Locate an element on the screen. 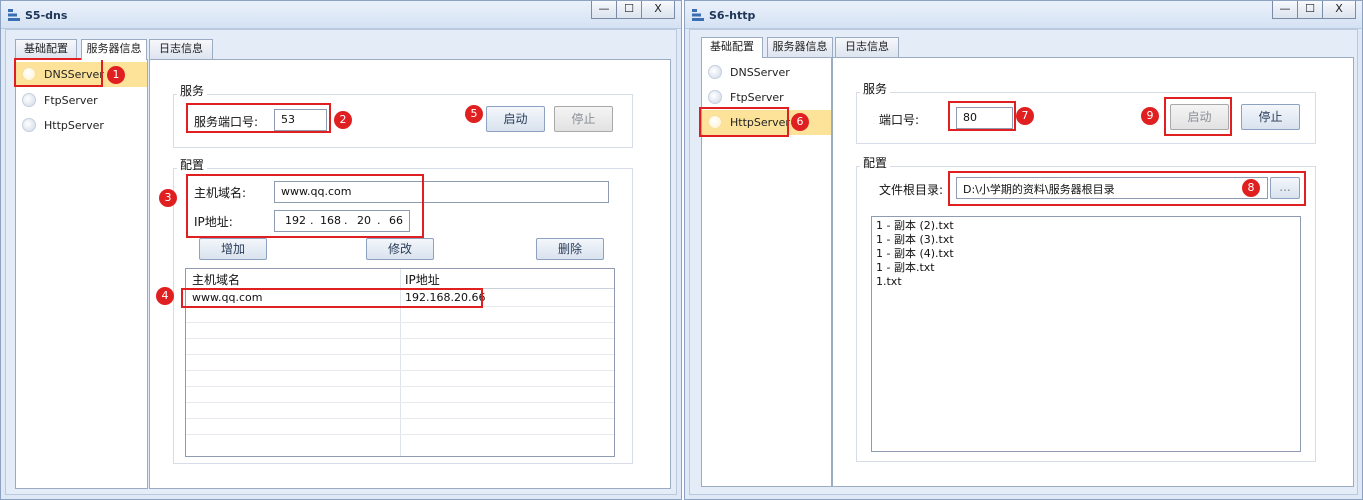 The height and width of the screenshot is (500, 1363). annotation-marker: 7 is located at coordinates (1025, 116).